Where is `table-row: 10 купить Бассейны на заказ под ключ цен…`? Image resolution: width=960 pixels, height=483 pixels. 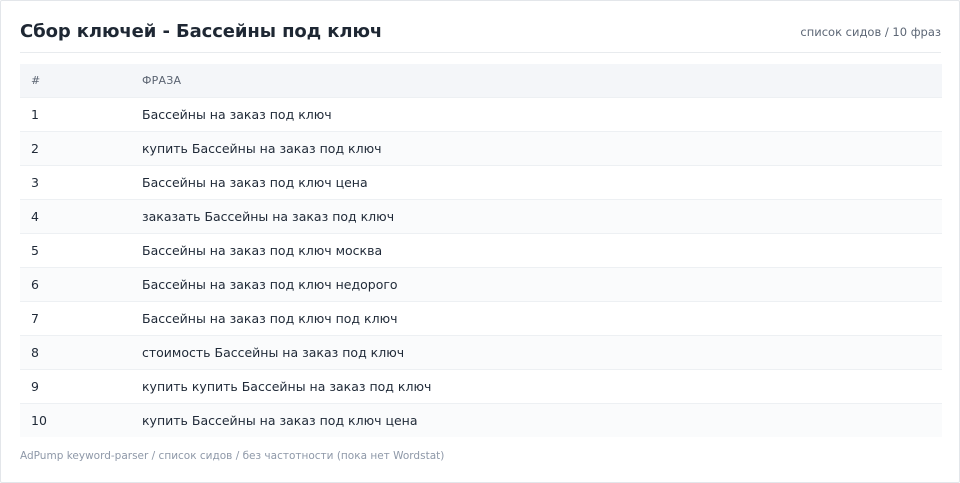 table-row: 10 купить Бассейны на заказ под ключ цен… is located at coordinates (481, 420).